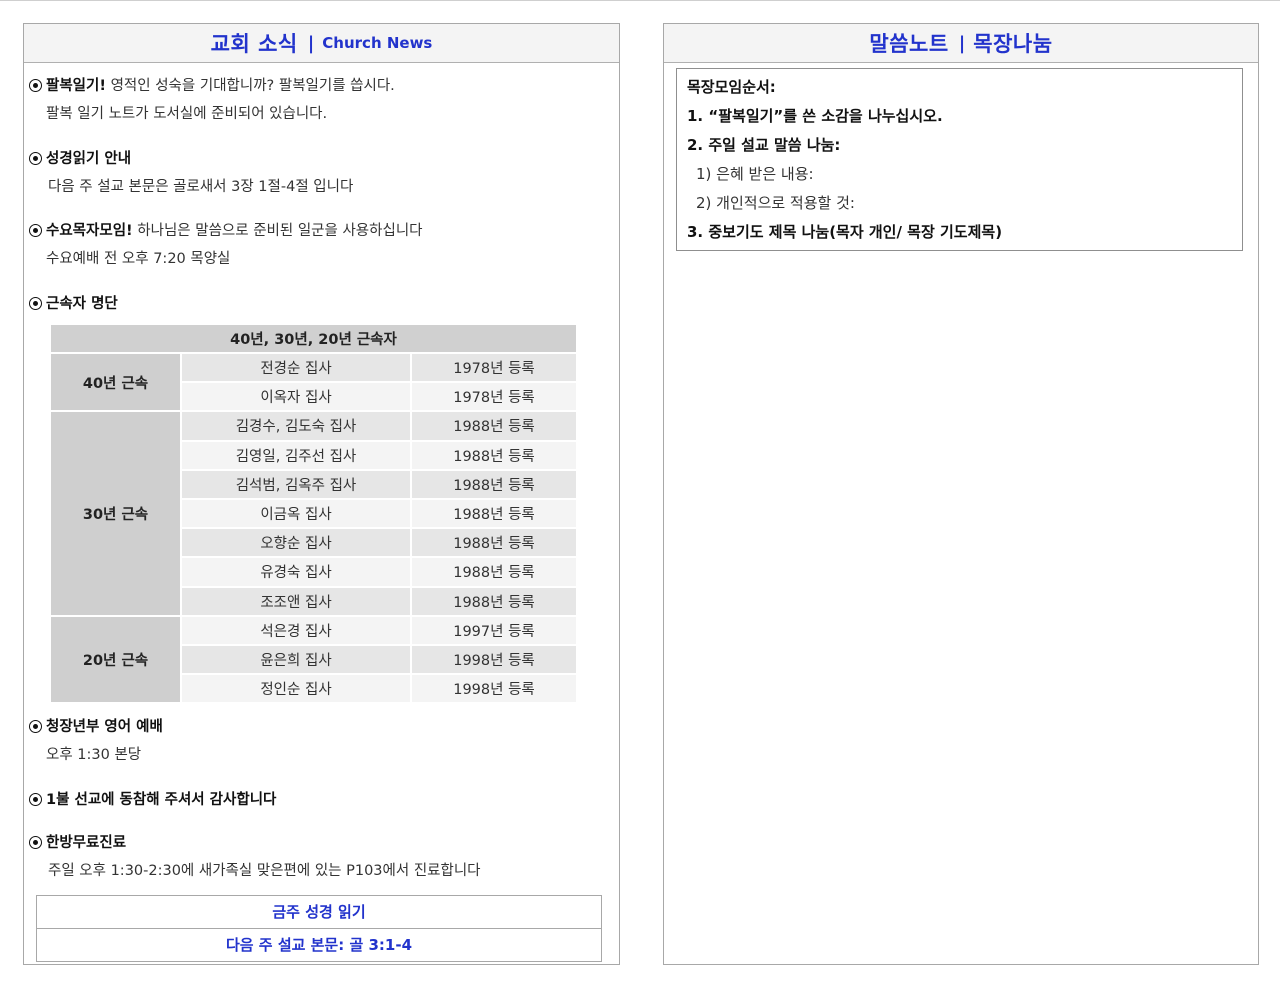 The height and width of the screenshot is (989, 1280). I want to click on member-name: 윤은희 집사, so click(296, 659).